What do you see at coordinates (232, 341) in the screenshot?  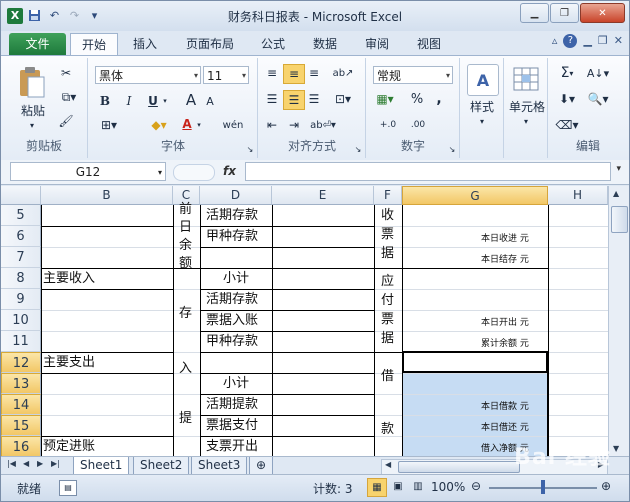 I see `cell-d11: 甲种存款` at bounding box center [232, 341].